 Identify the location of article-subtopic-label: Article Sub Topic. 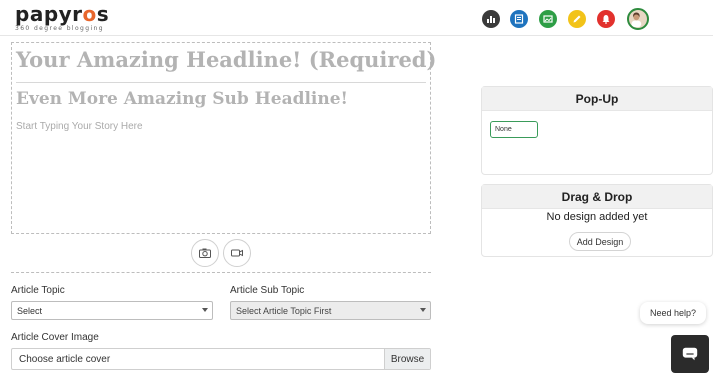
(267, 290).